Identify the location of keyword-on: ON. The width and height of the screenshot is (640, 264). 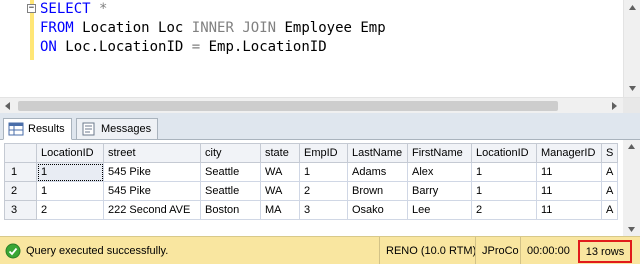
(48, 47).